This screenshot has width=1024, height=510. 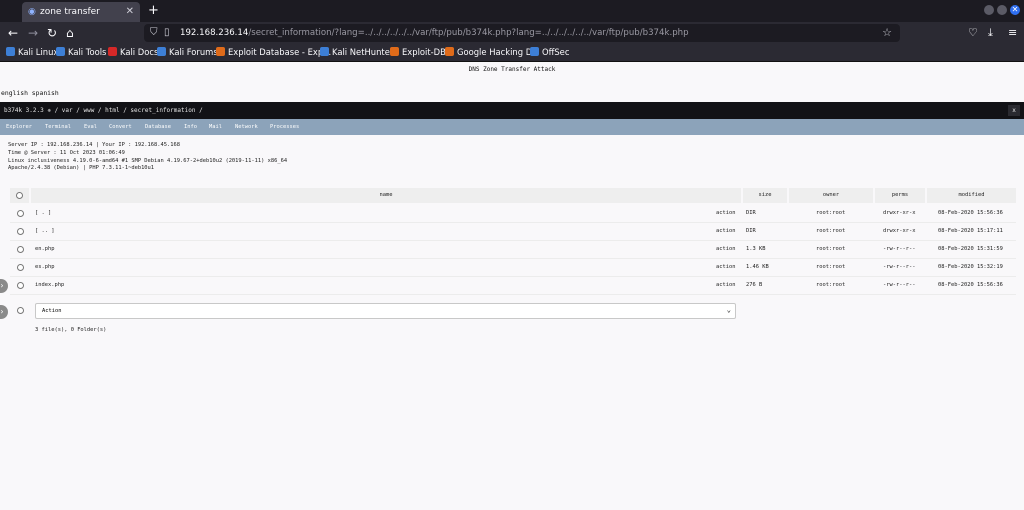 I want to click on bookmark-item: Kali Docs, so click(x=133, y=52).